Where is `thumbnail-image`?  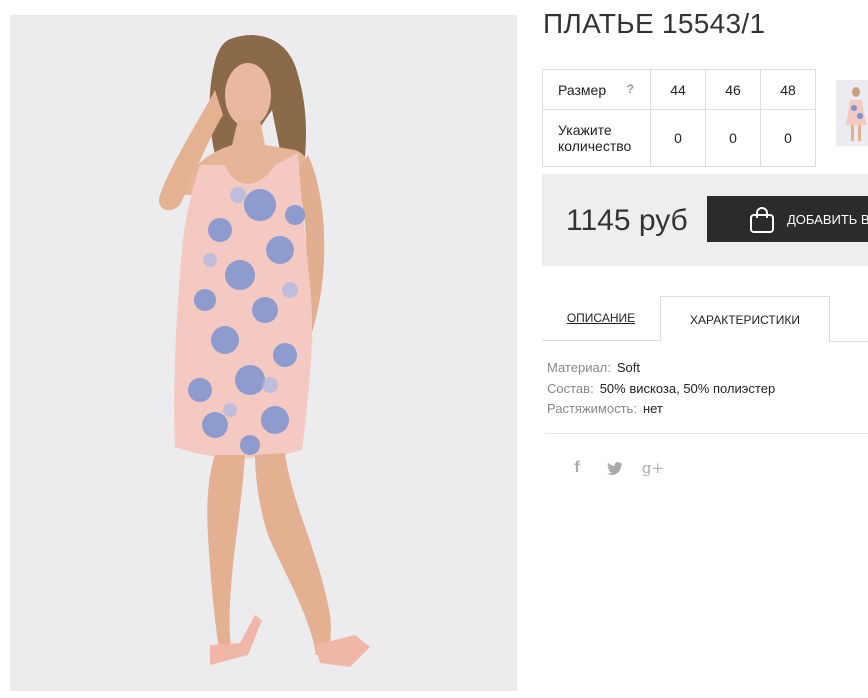 thumbnail-image is located at coordinates (852, 113).